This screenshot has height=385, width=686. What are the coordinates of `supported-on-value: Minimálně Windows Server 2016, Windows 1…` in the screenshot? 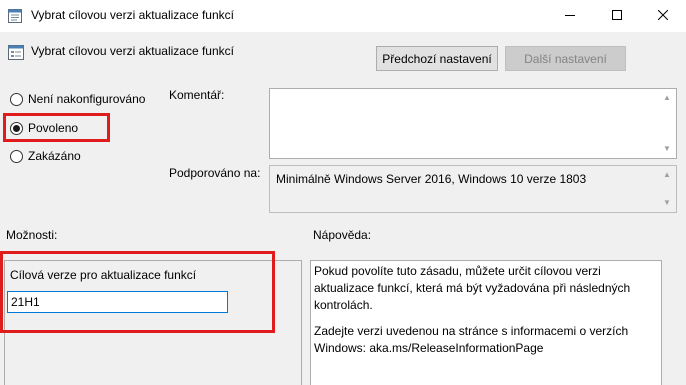 It's located at (431, 179).